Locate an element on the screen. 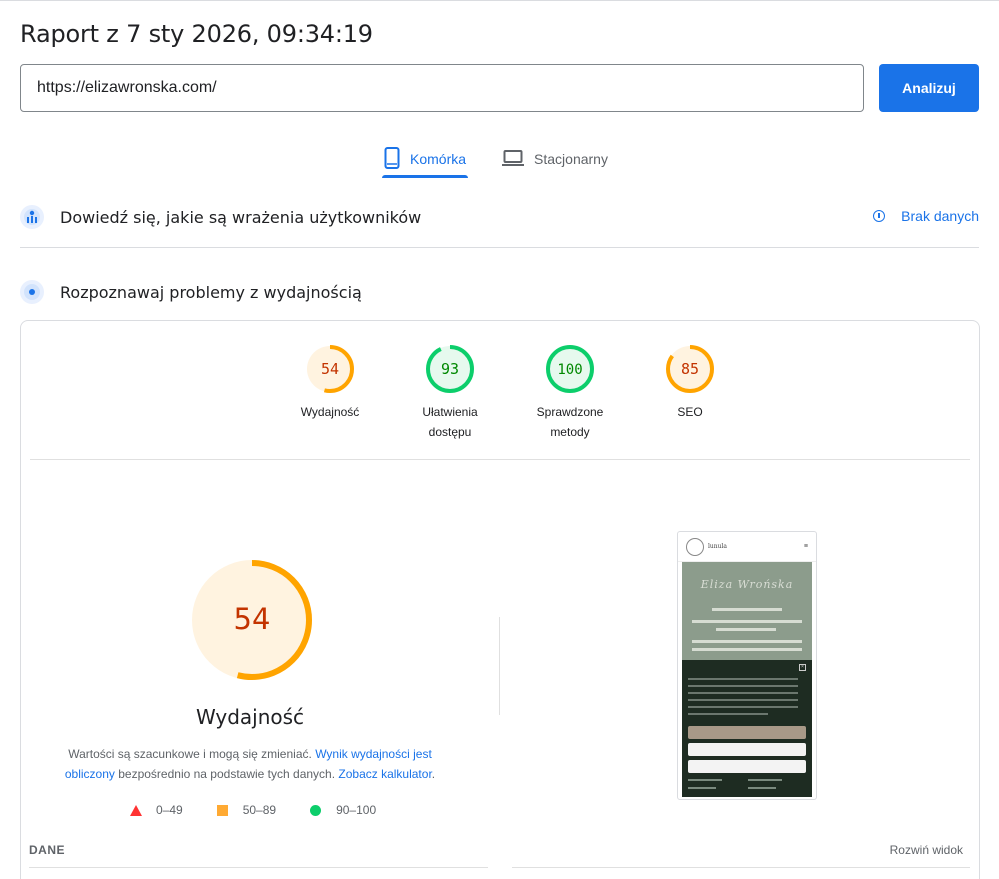  lab-data-title: Rozpoznawaj problemy z wydajnością is located at coordinates (211, 292).